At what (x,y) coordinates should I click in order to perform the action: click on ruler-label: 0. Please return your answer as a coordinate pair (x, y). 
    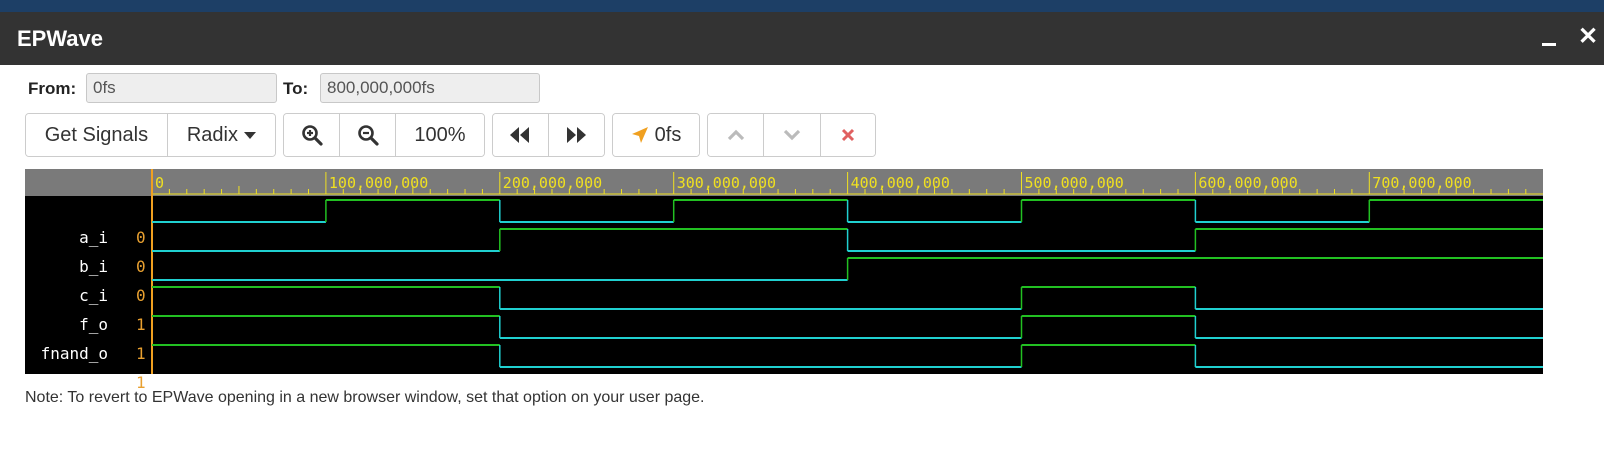
    Looking at the image, I should click on (159, 183).